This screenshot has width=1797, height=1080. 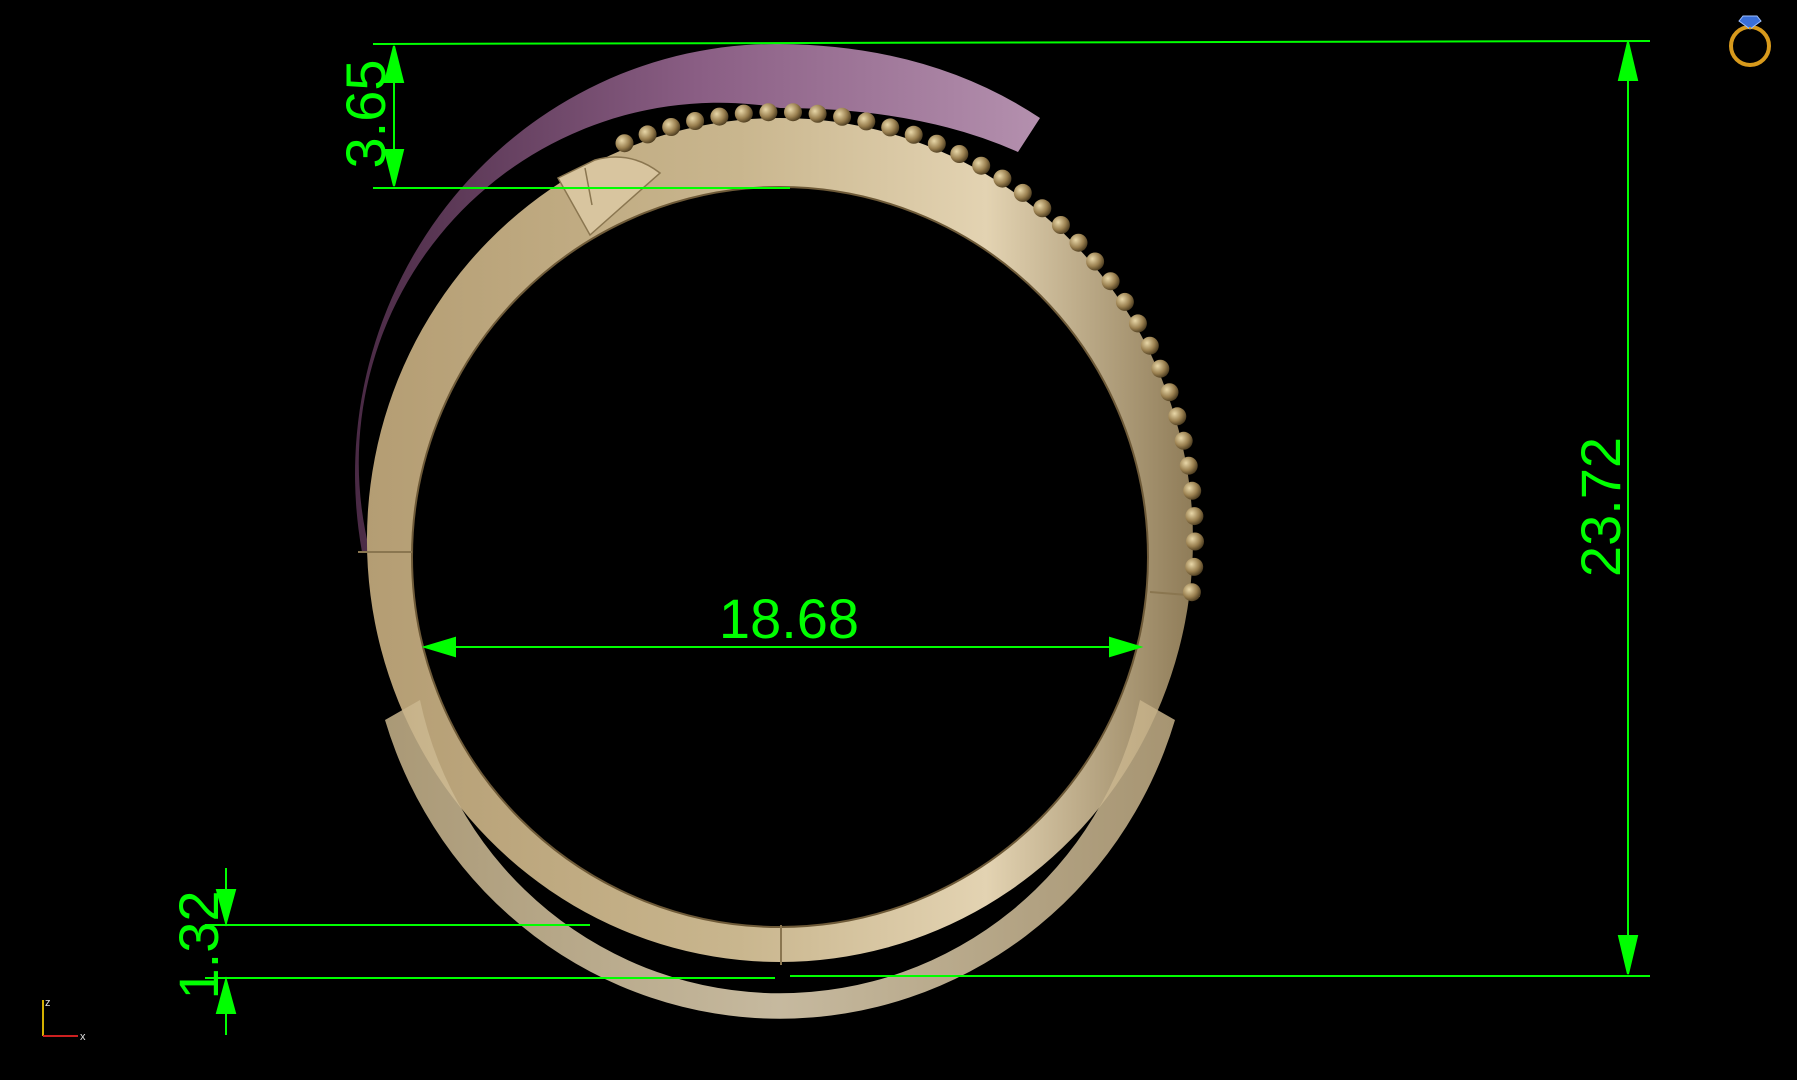 What do you see at coordinates (438, 647) in the screenshot?
I see `diameter-arrow-left` at bounding box center [438, 647].